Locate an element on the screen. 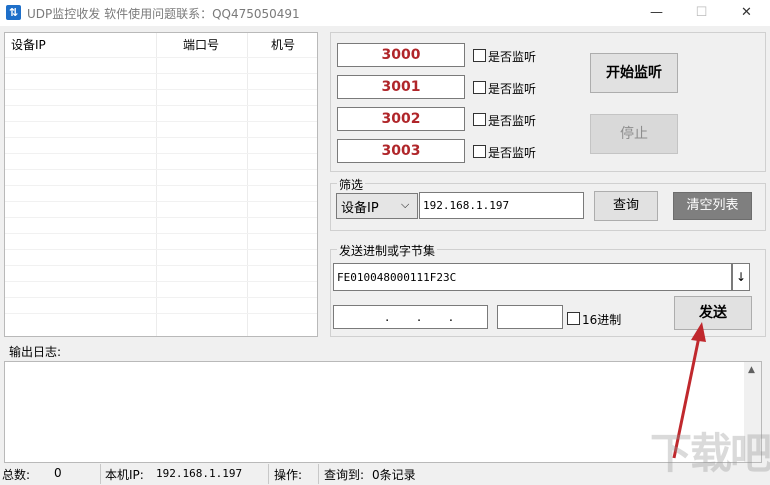 This screenshot has height=485, width=770. status-operation-label: 操作: is located at coordinates (288, 475).